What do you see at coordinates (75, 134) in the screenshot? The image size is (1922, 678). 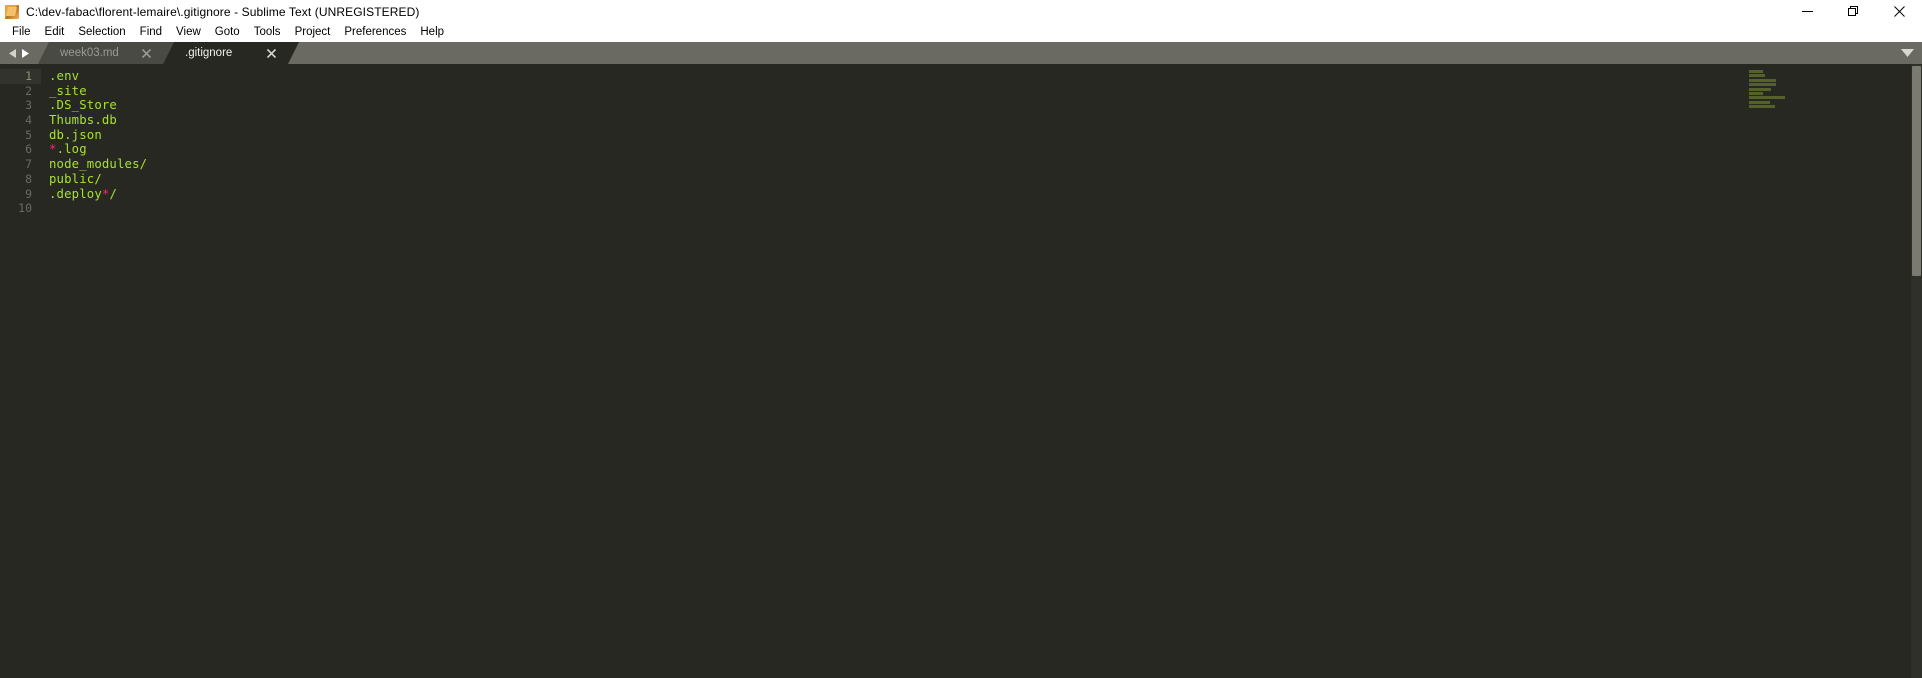 I see `code-token: db.json` at bounding box center [75, 134].